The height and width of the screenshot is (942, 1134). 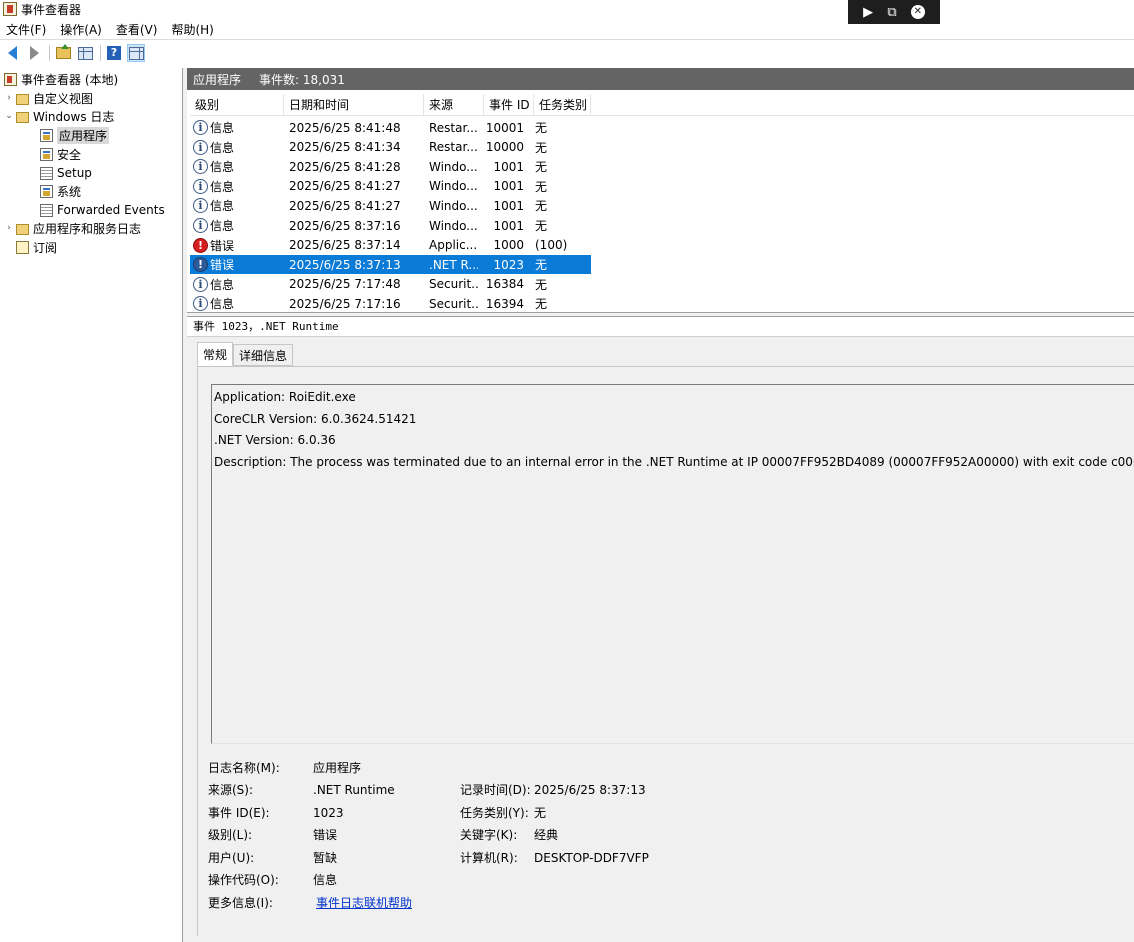 What do you see at coordinates (222, 304) in the screenshot?
I see `level-text: 信息` at bounding box center [222, 304].